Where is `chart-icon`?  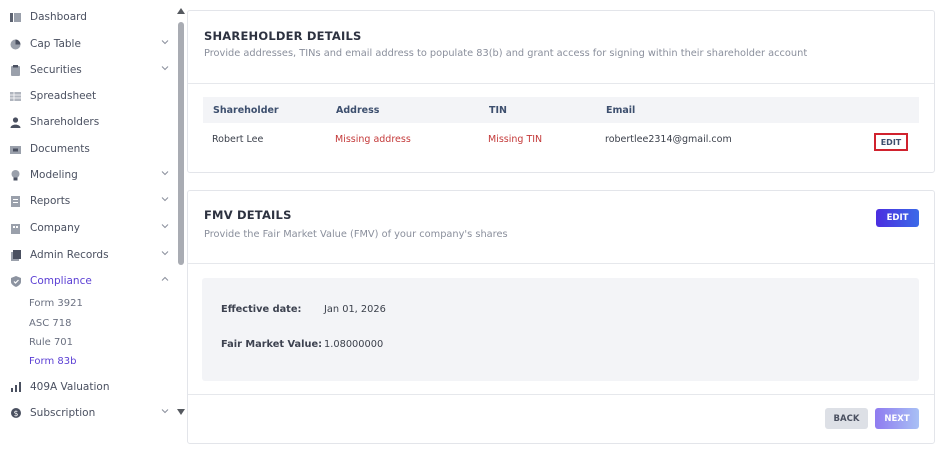 chart-icon is located at coordinates (15, 387).